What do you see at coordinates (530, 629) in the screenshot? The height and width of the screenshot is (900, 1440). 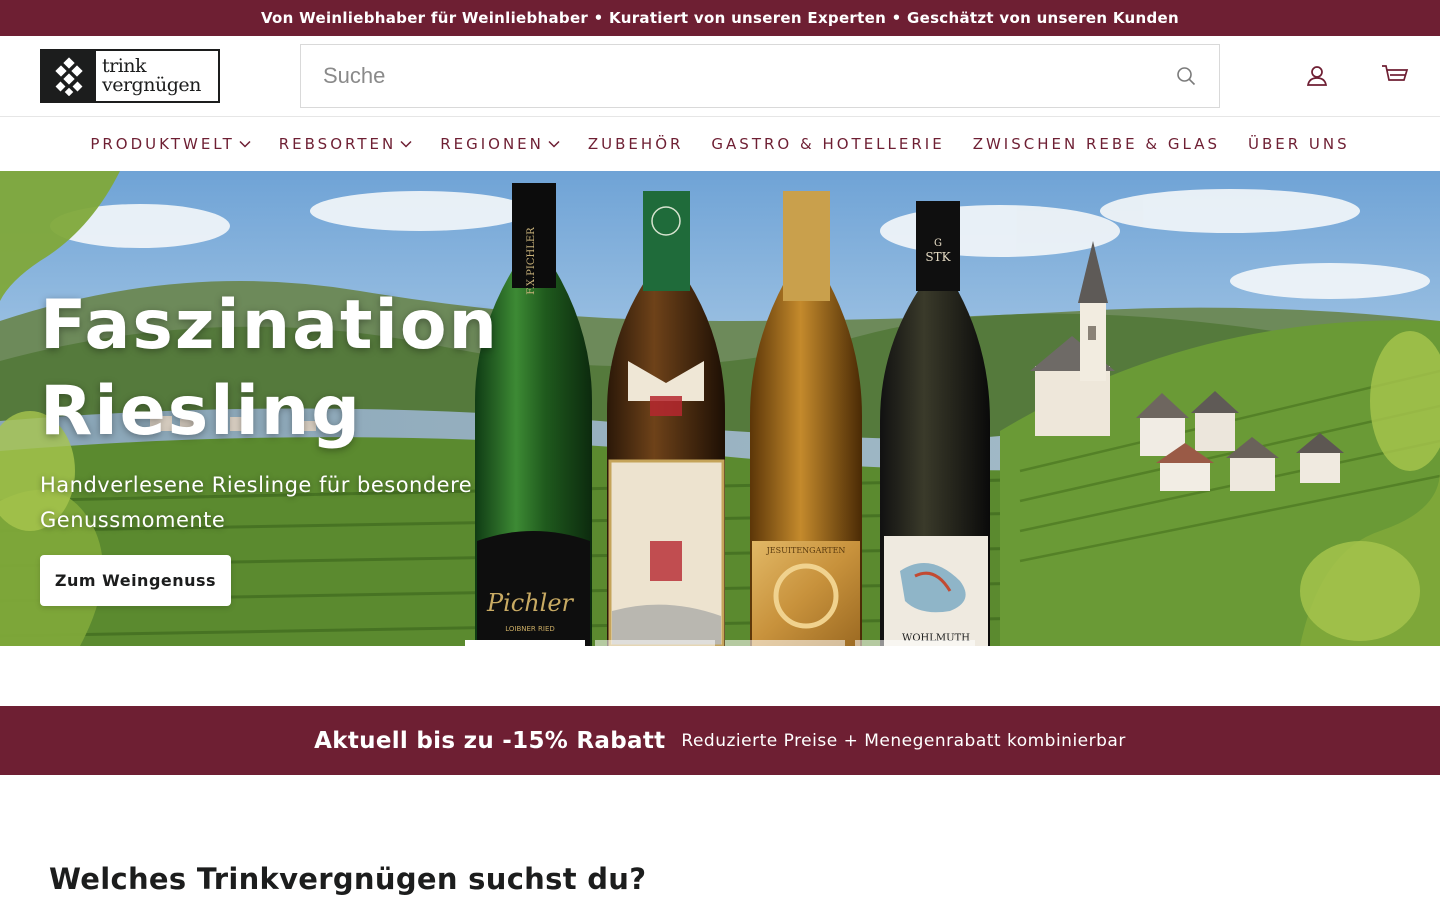 I see `bottle-1-small-text: LOIBNER RIED` at bounding box center [530, 629].